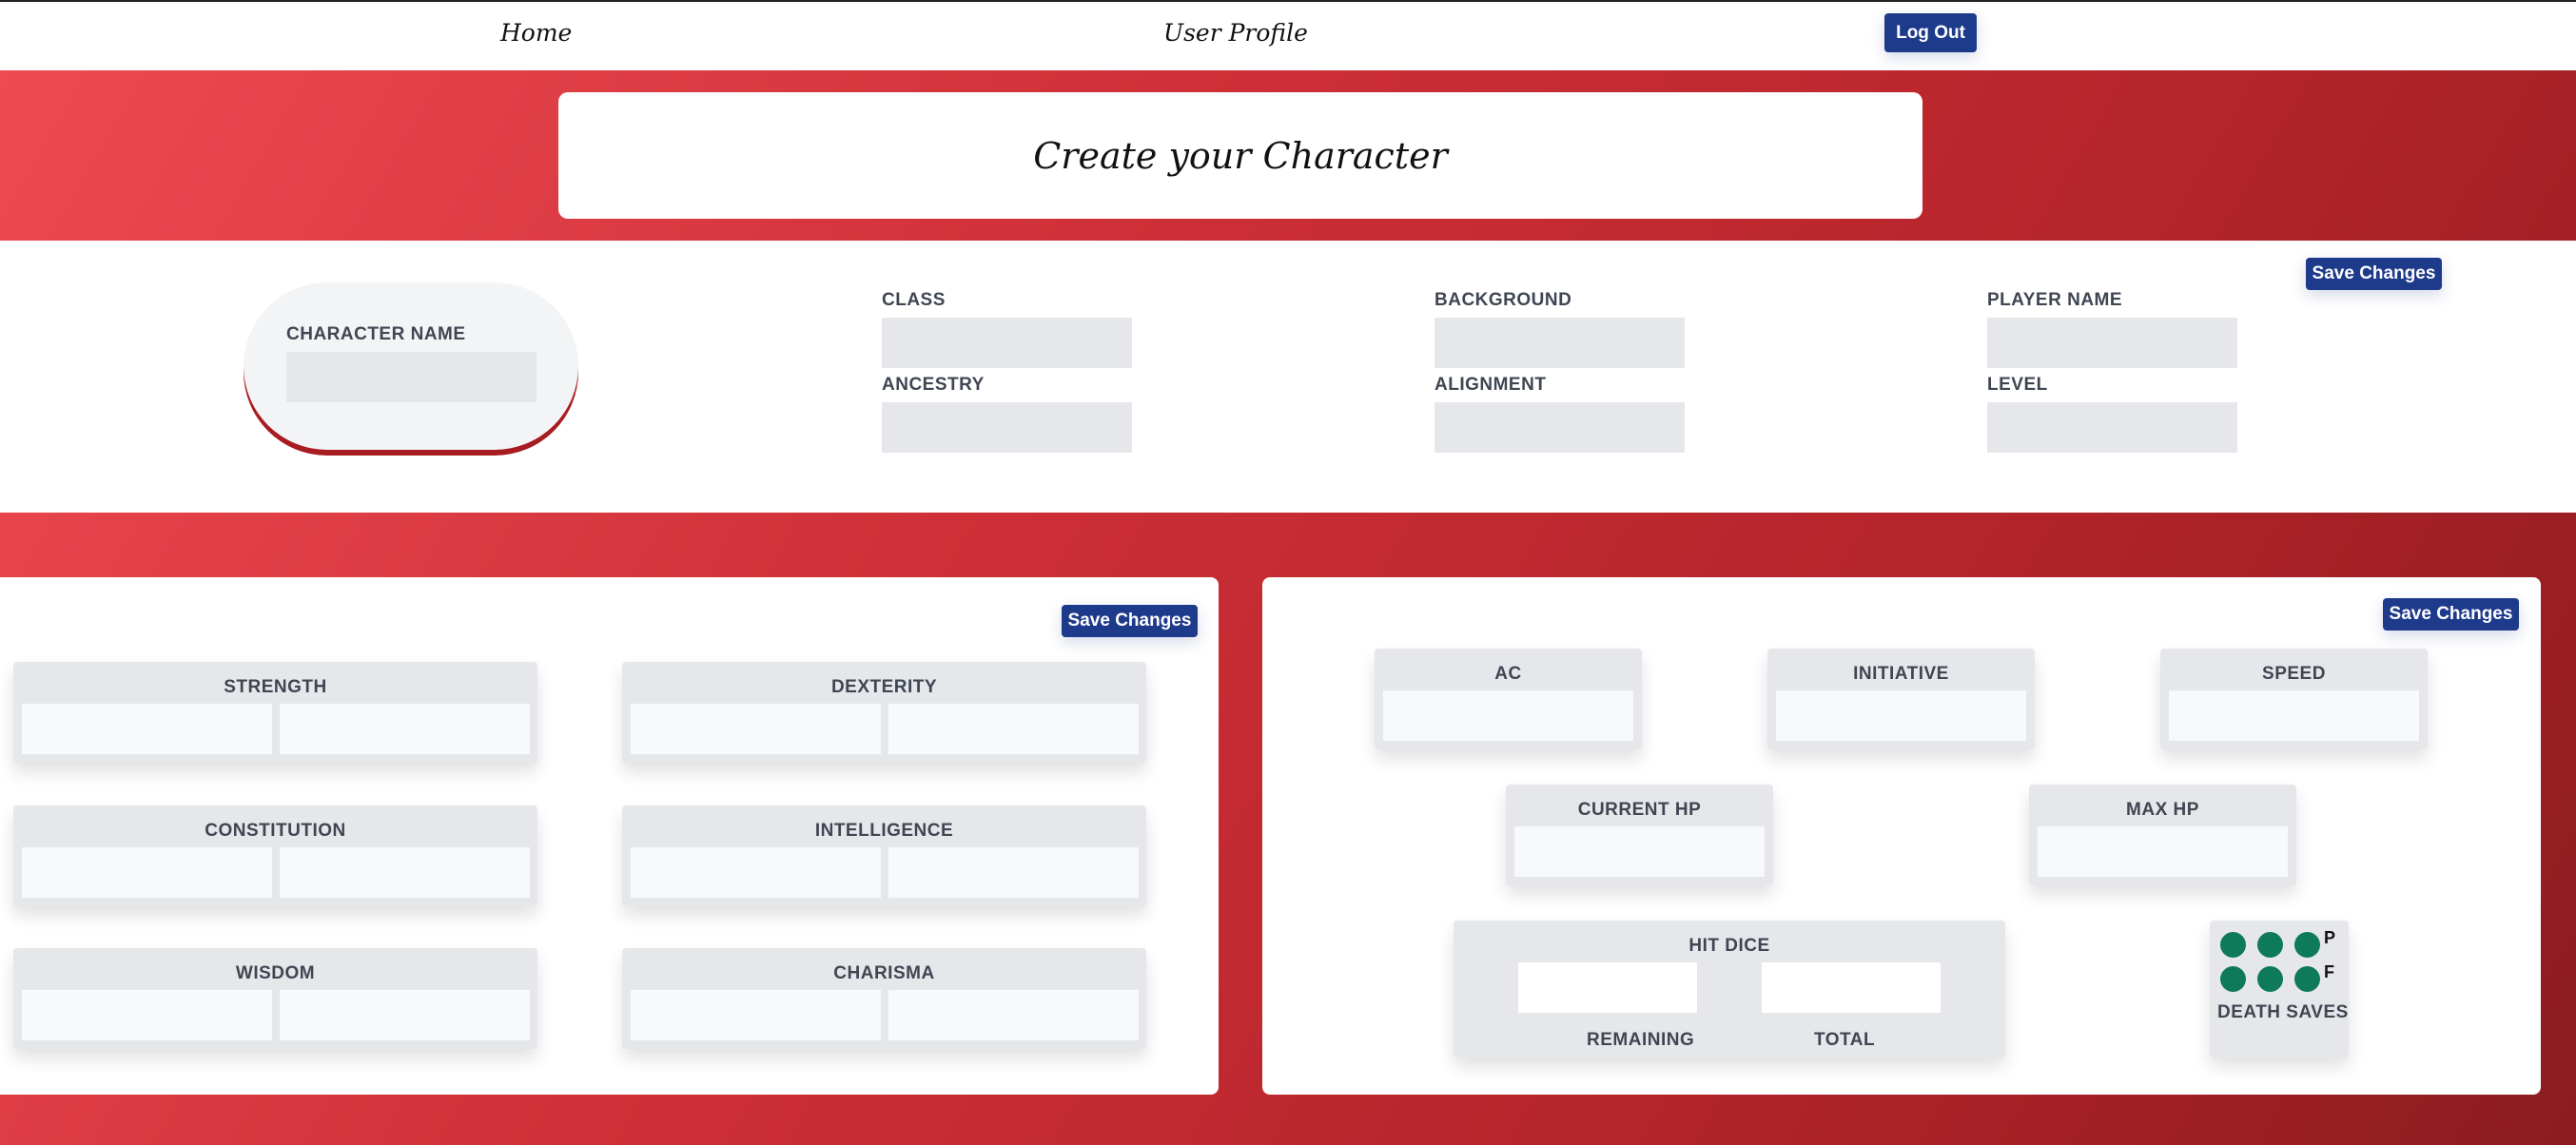 Image resolution: width=2576 pixels, height=1145 pixels. What do you see at coordinates (2330, 938) in the screenshot?
I see `death-save-pass-marker: P` at bounding box center [2330, 938].